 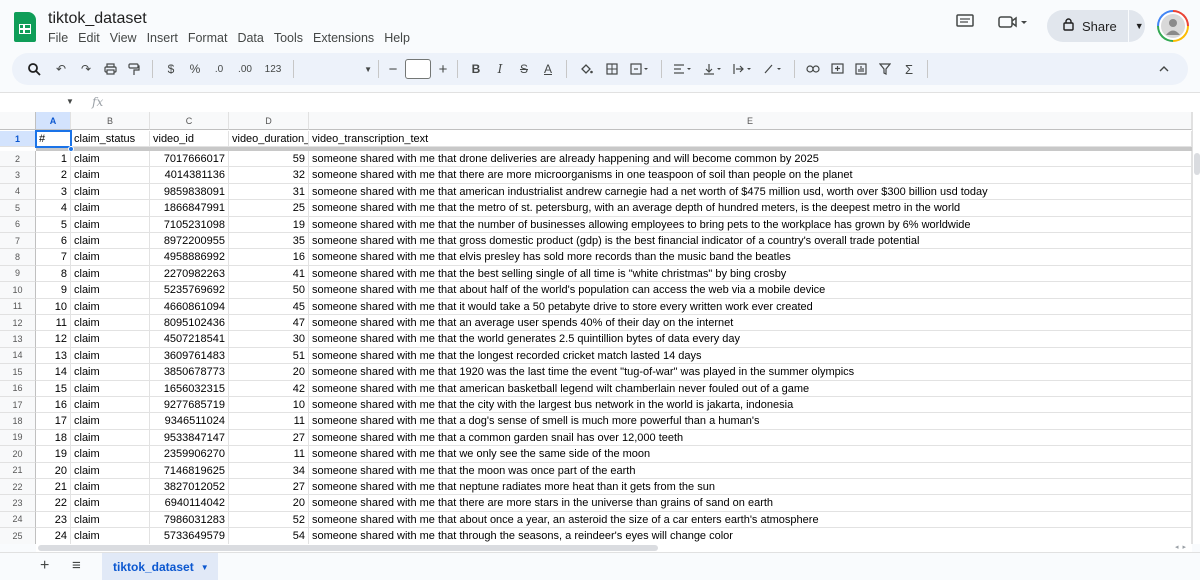 I want to click on cell-d: 16, so click(x=269, y=257).